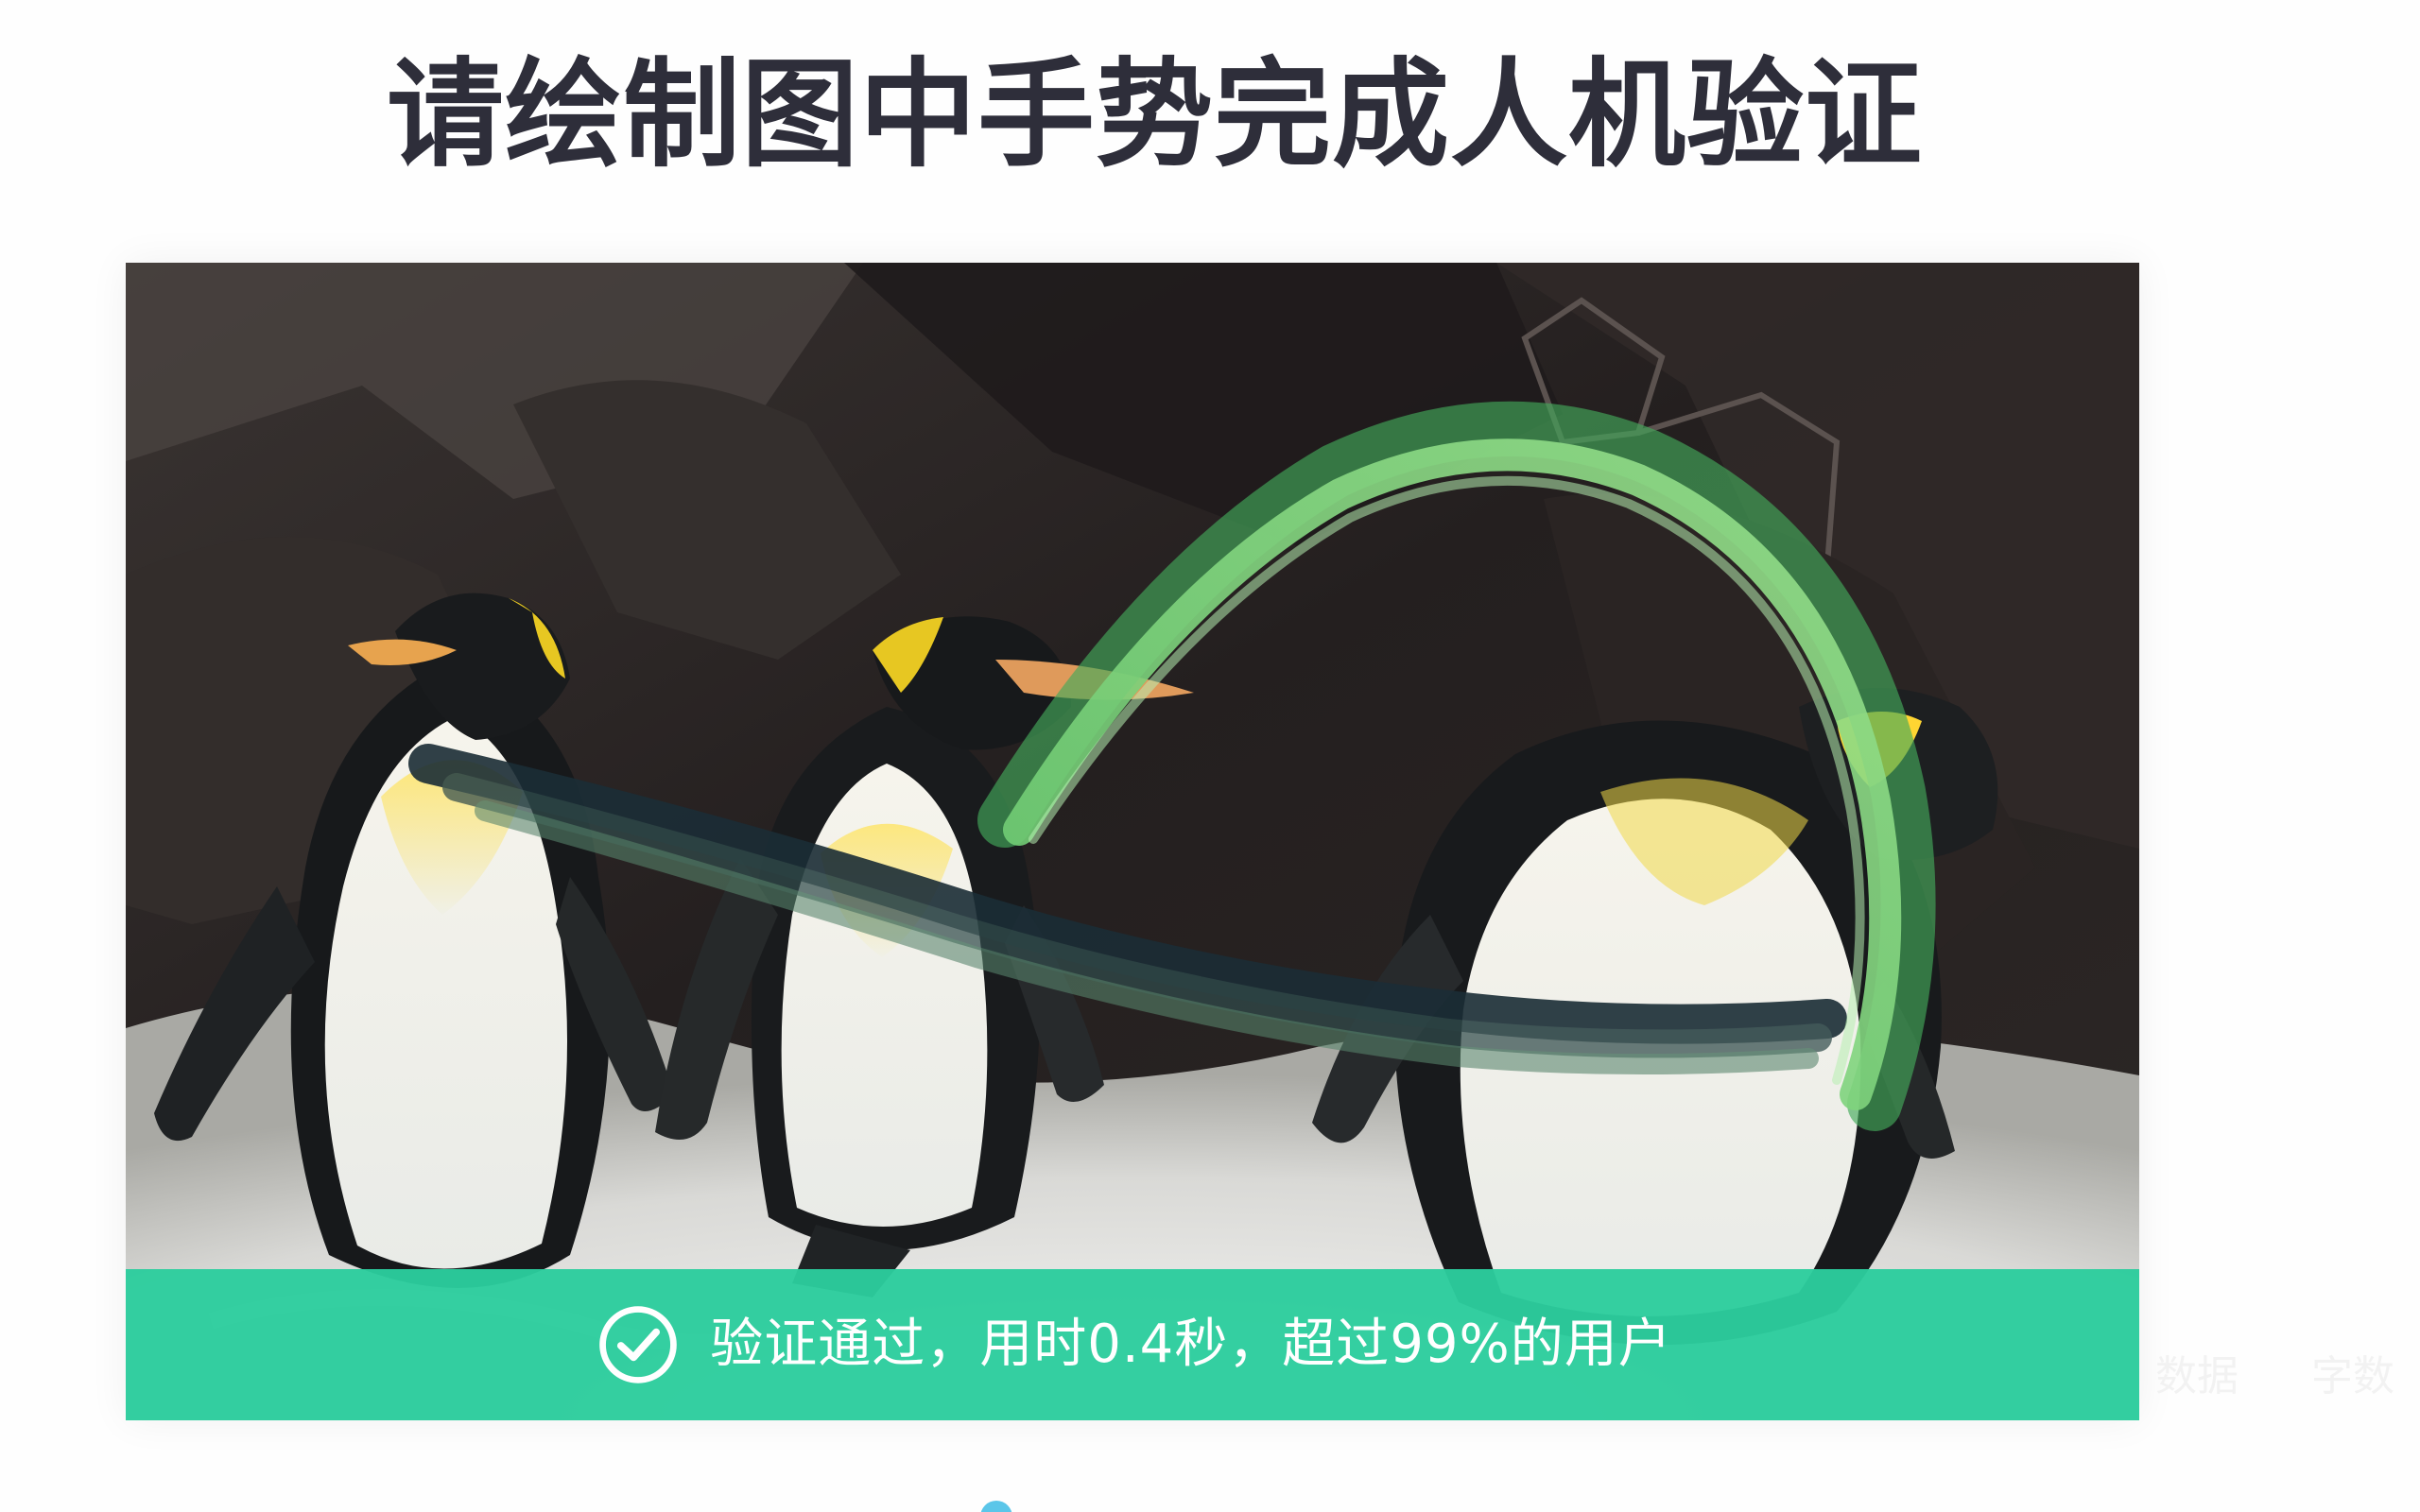 The height and width of the screenshot is (1512, 2420). I want to click on background-hint-left: 数据, so click(2196, 1376).